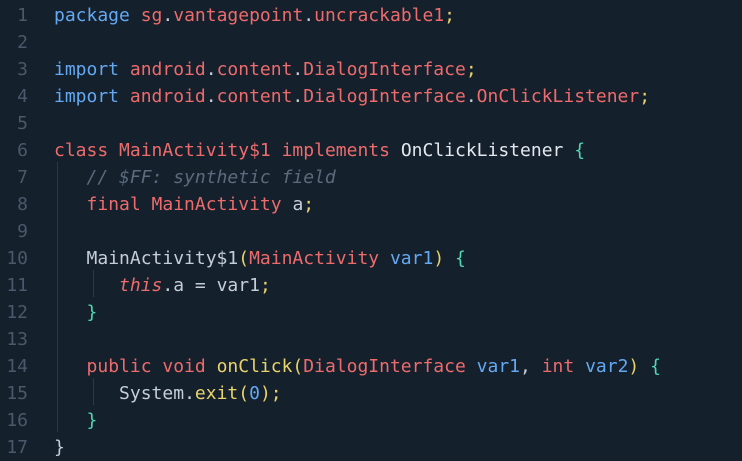  Describe the element at coordinates (260, 258) in the screenshot. I see `line-code: MainActivity$1(MainActivity var1) {` at that location.